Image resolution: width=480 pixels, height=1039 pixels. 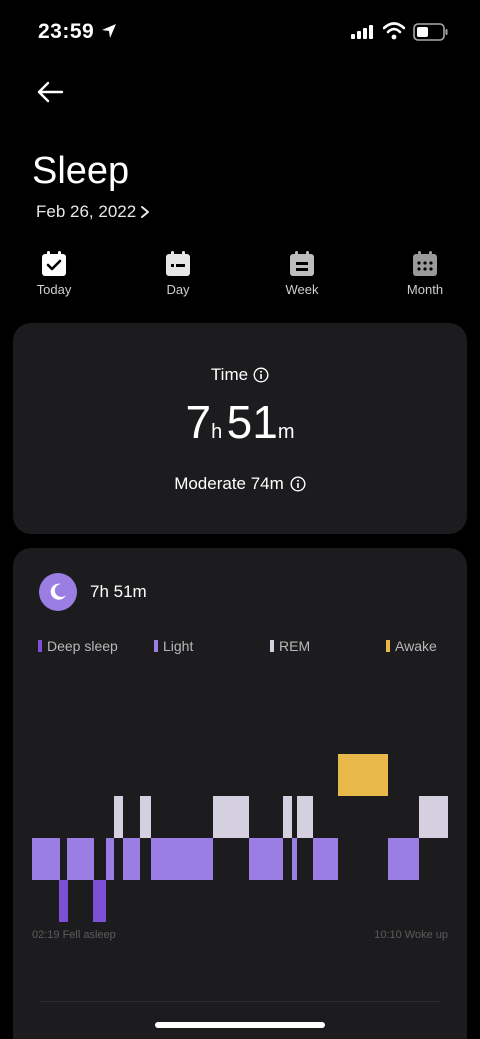 What do you see at coordinates (229, 374) in the screenshot?
I see `time-label: Time` at bounding box center [229, 374].